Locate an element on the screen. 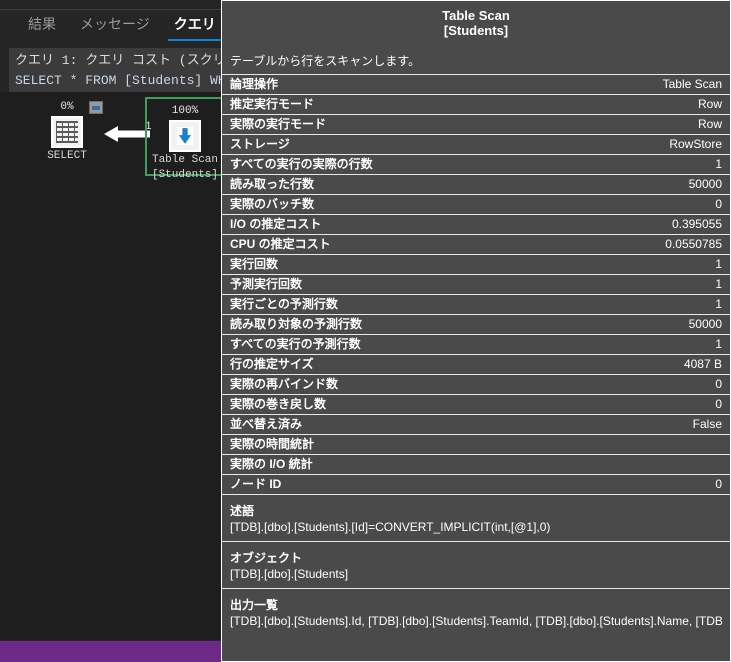 The image size is (731, 662). tooltip-title: Table Scan [Students] is located at coordinates (476, 19).